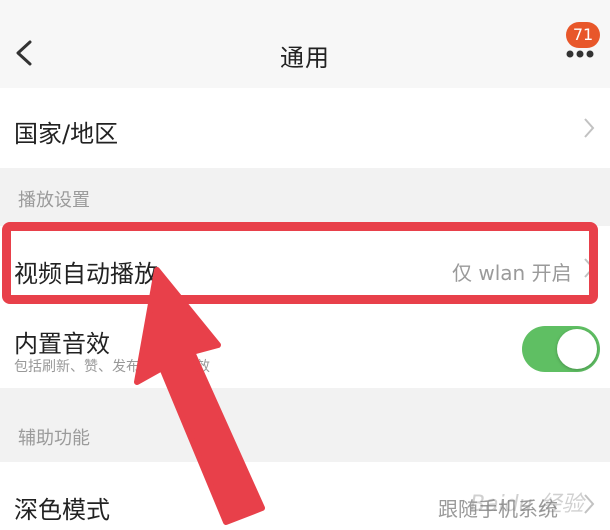  I want to click on sound-toggle, so click(561, 349).